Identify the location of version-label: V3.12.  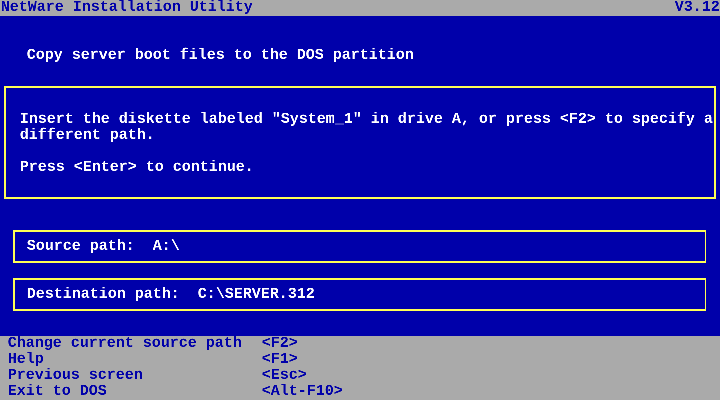
(697, 8).